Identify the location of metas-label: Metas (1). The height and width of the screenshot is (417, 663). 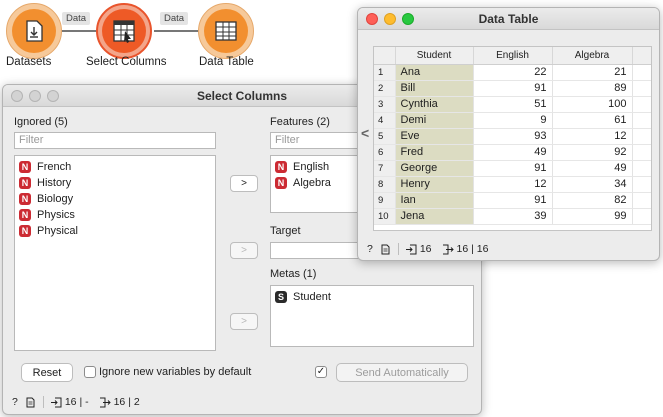
(293, 274).